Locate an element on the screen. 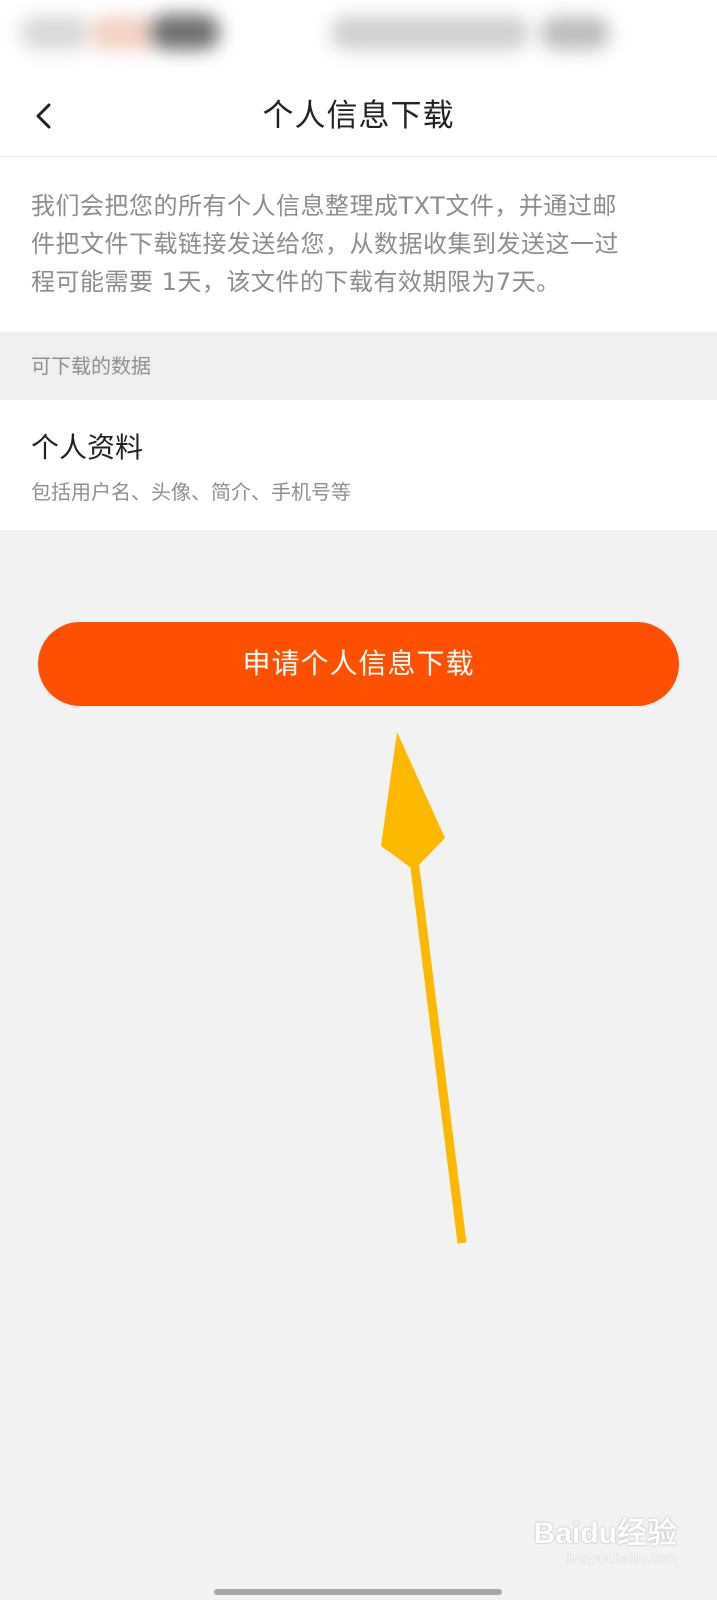  status-blur-right is located at coordinates (430, 33).